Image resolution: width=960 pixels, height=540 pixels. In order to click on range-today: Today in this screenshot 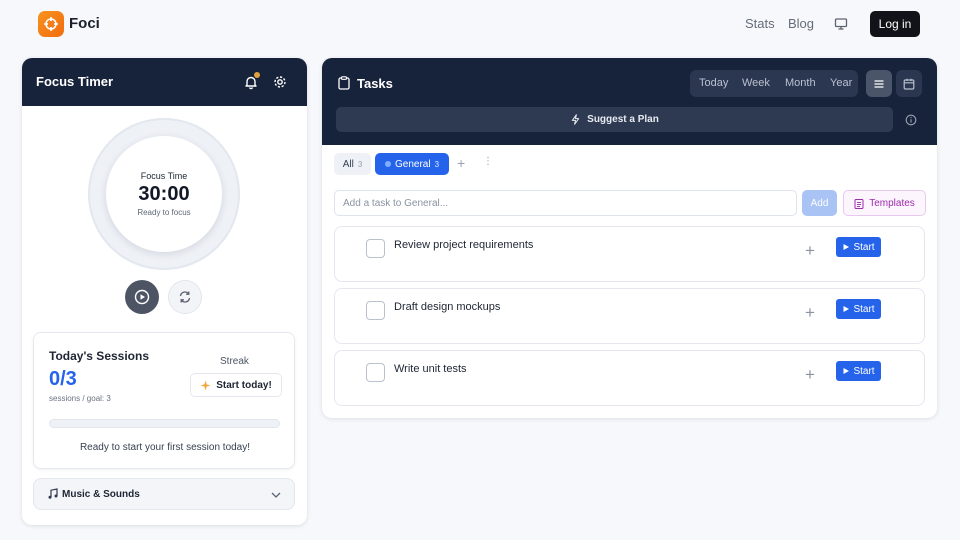, I will do `click(713, 83)`.